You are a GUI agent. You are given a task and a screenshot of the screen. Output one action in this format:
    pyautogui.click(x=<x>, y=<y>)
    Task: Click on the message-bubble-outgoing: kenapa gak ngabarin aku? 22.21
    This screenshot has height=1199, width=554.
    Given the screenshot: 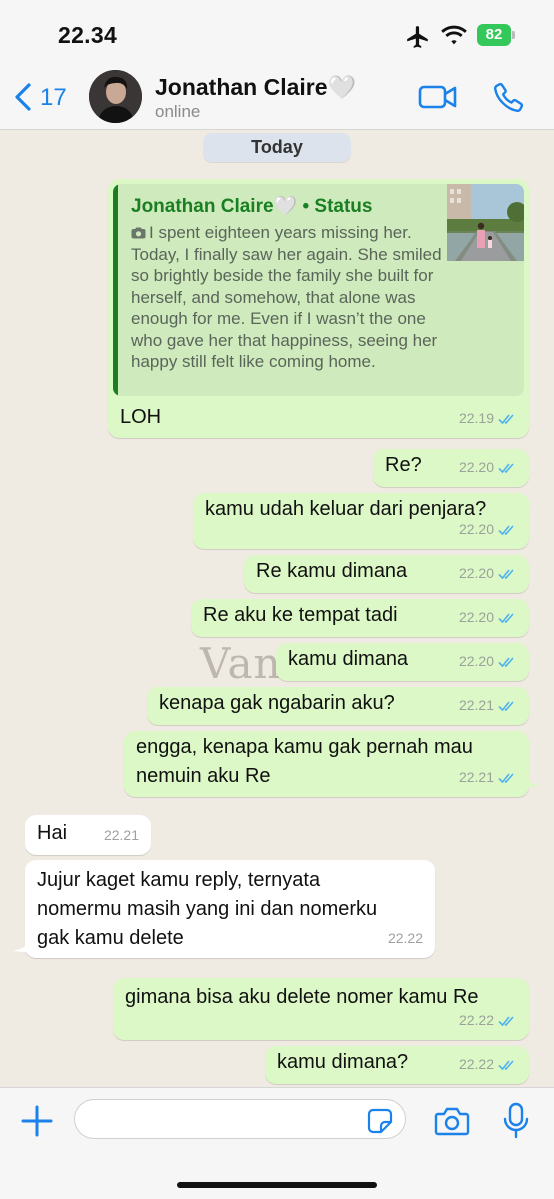 What is the action you would take?
    pyautogui.click(x=338, y=706)
    